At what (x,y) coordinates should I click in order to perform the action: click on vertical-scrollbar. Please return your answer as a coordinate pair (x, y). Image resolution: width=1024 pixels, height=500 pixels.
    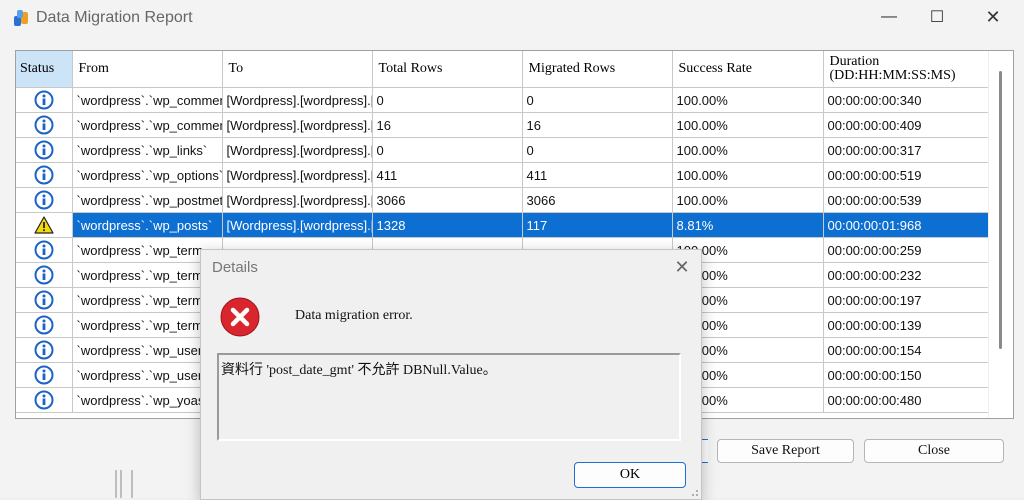
    Looking at the image, I should click on (1000, 234).